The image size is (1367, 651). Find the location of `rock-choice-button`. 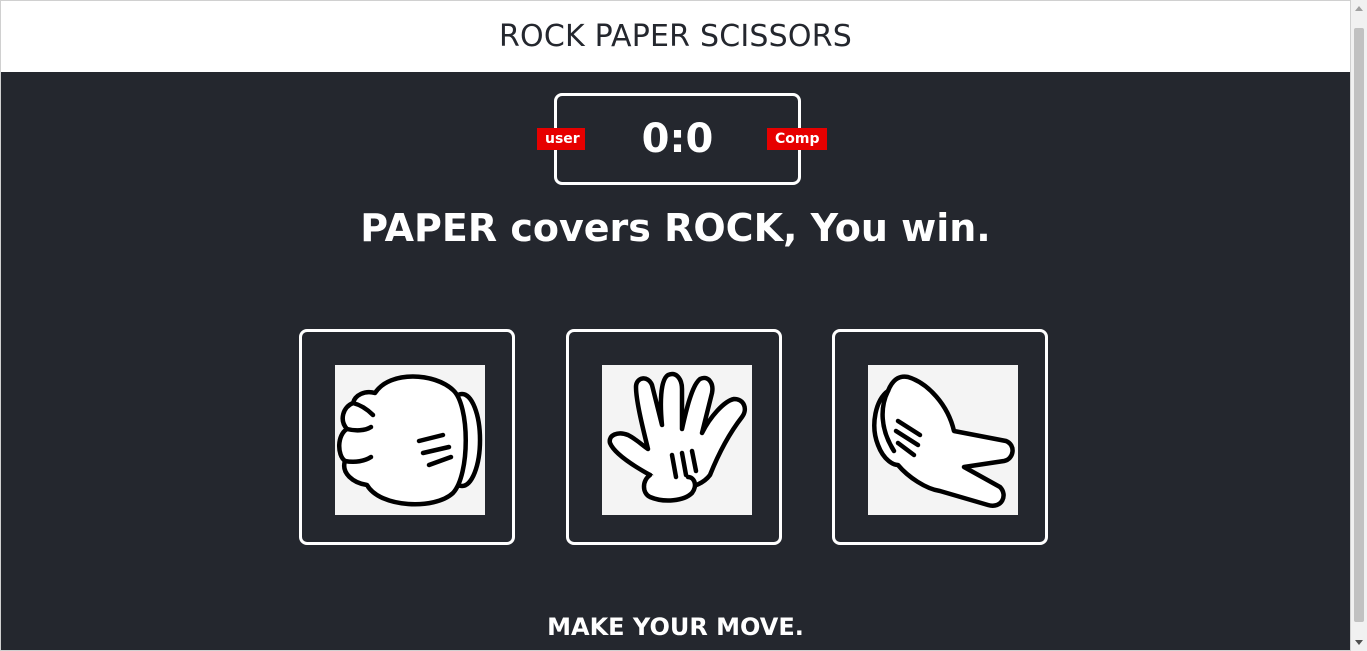

rock-choice-button is located at coordinates (407, 437).